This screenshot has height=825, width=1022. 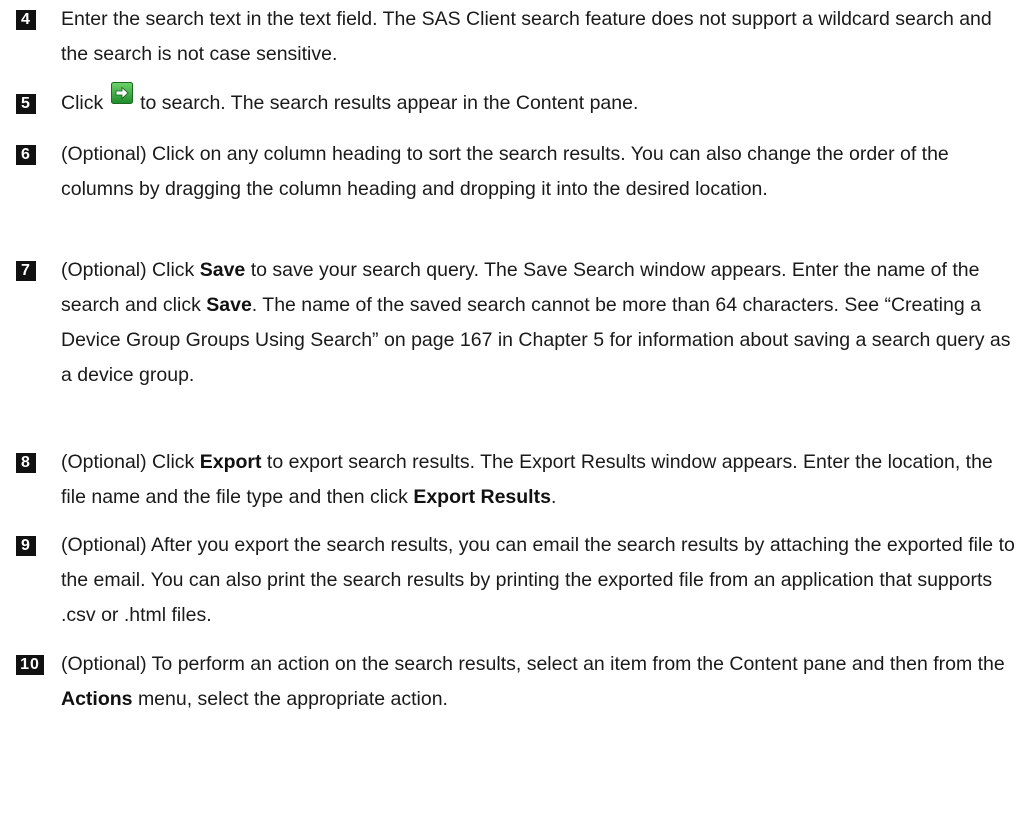 What do you see at coordinates (97, 699) in the screenshot?
I see `actions-emphasis: Actions` at bounding box center [97, 699].